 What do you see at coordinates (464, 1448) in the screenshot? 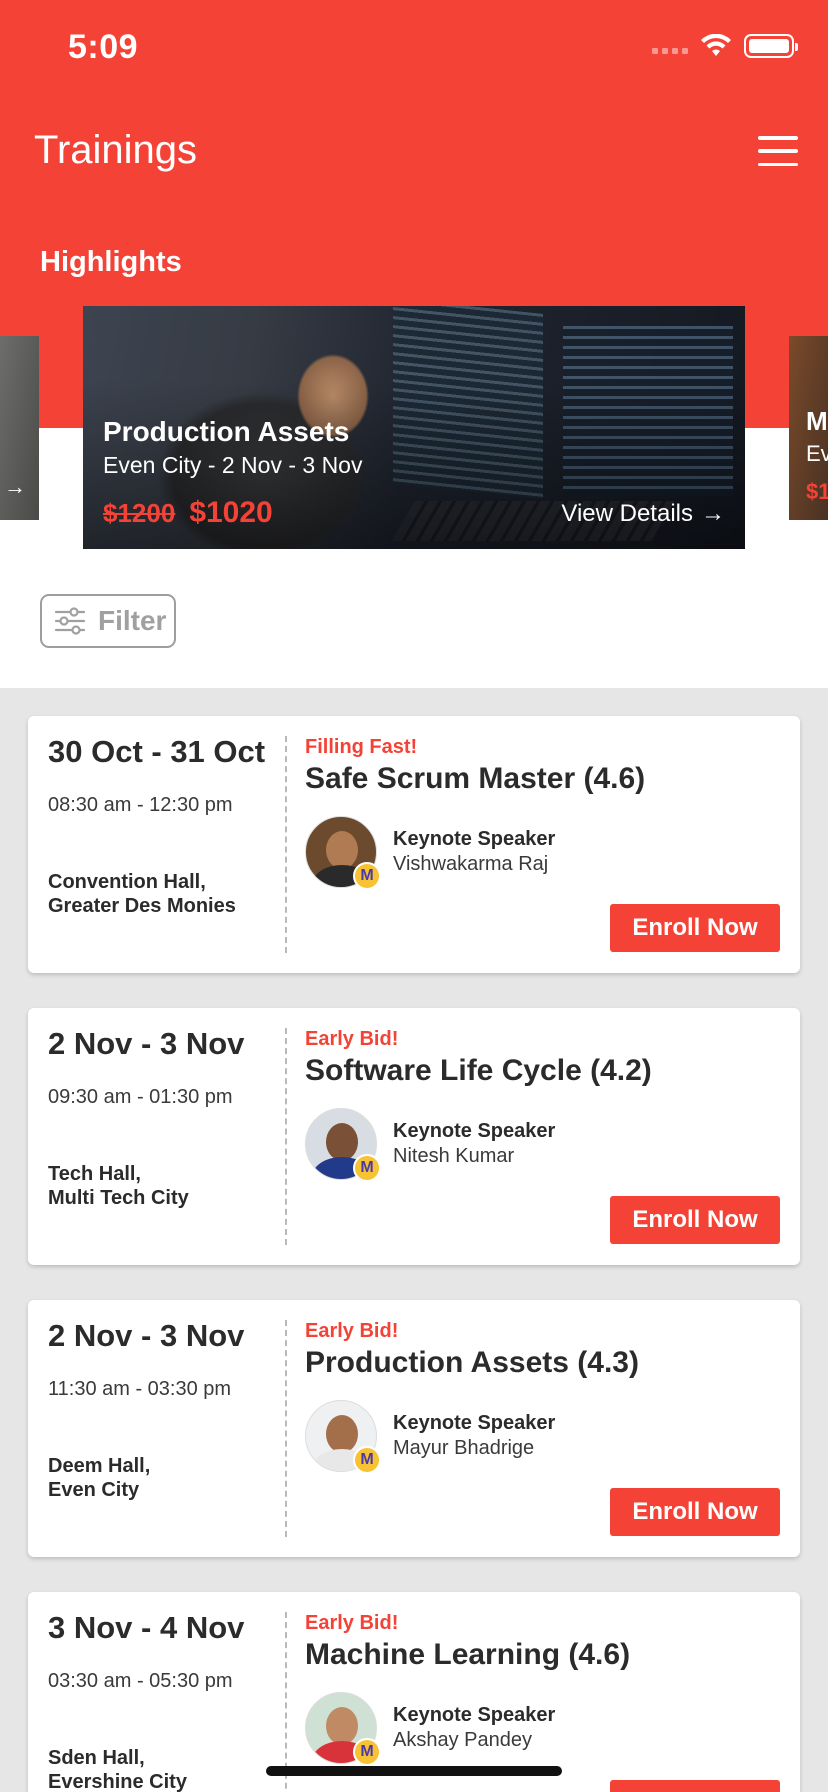
I see `speaker-name: Mayur Bhadrige` at bounding box center [464, 1448].